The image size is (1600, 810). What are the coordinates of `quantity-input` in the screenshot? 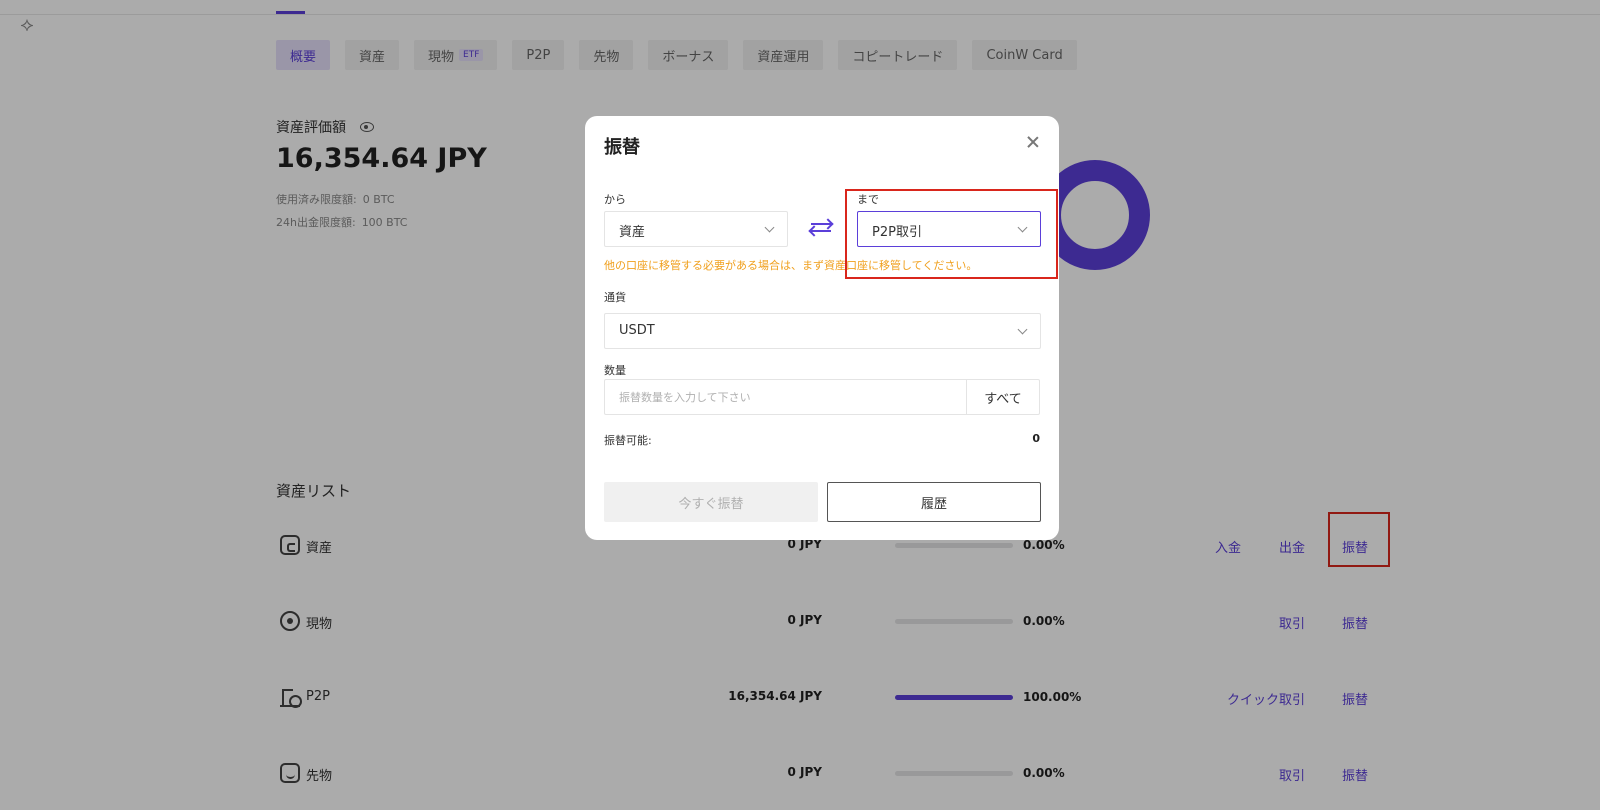 It's located at (786, 397).